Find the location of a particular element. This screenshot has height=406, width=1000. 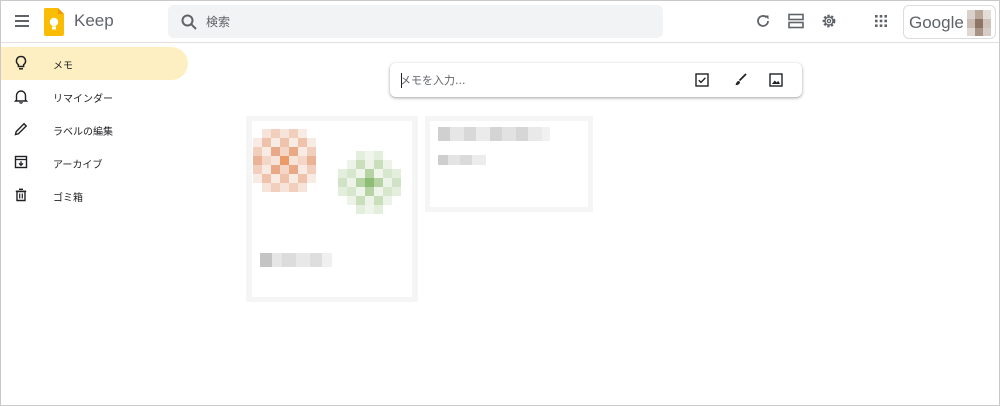

refresh-icon is located at coordinates (763, 21).